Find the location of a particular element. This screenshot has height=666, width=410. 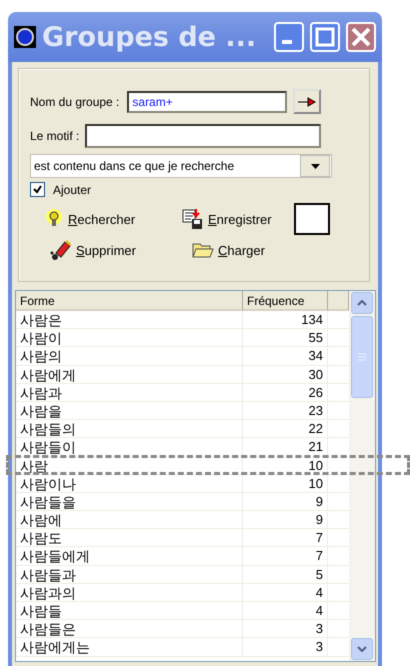

form-cell: 사람들에게 is located at coordinates (129, 556).